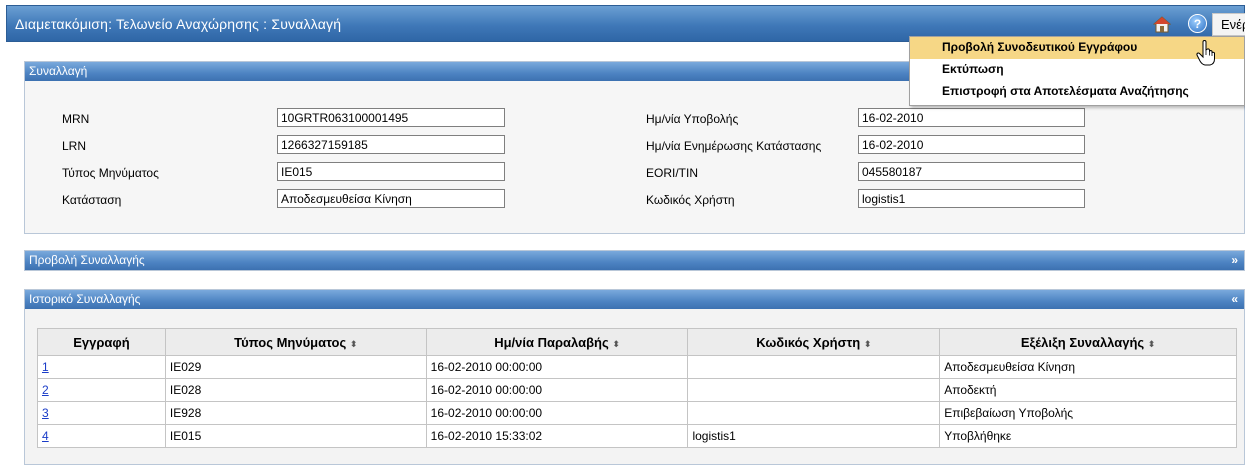  I want to click on mrn-field: 10GRTR063100001495, so click(391, 117).